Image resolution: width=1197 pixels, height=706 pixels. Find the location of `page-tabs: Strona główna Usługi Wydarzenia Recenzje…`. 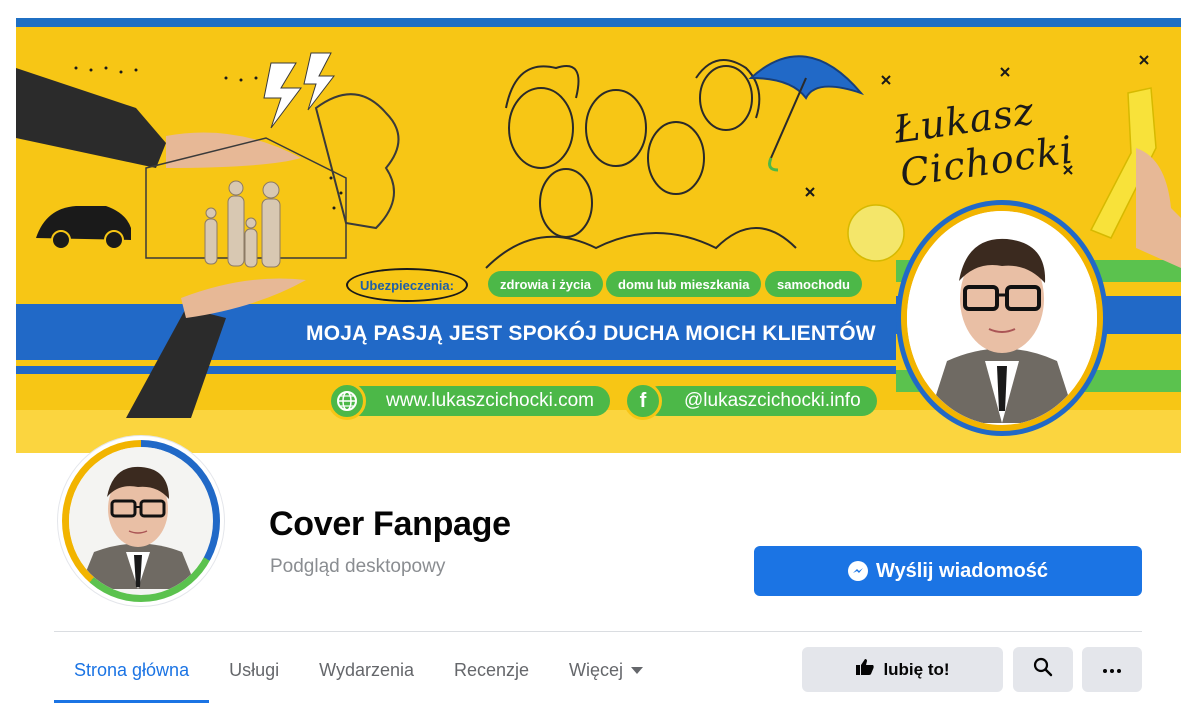

page-tabs: Strona główna Usługi Wydarzenia Recenzje… is located at coordinates (358, 673).